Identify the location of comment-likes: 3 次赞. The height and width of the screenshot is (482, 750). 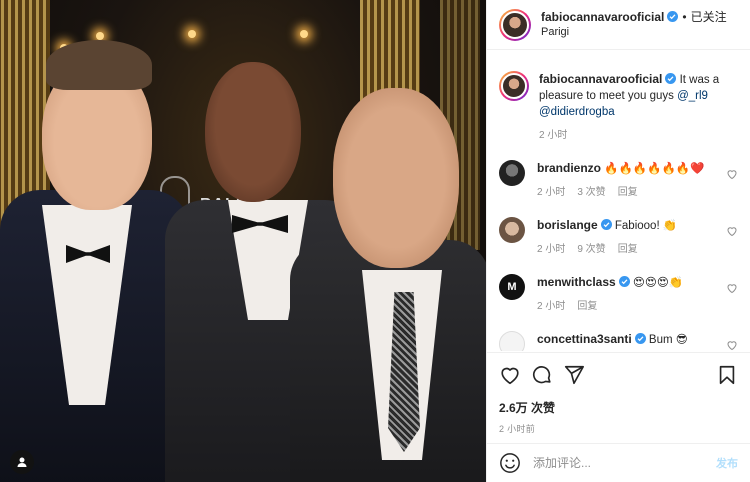
(591, 192).